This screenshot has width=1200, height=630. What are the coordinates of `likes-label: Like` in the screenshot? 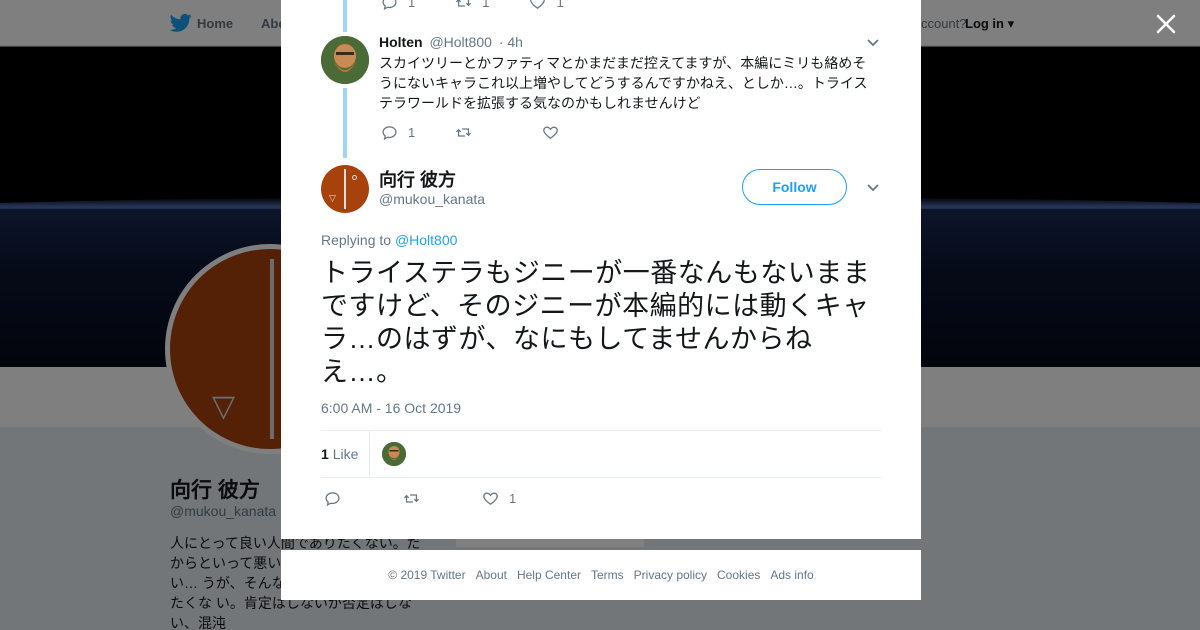 It's located at (345, 454).